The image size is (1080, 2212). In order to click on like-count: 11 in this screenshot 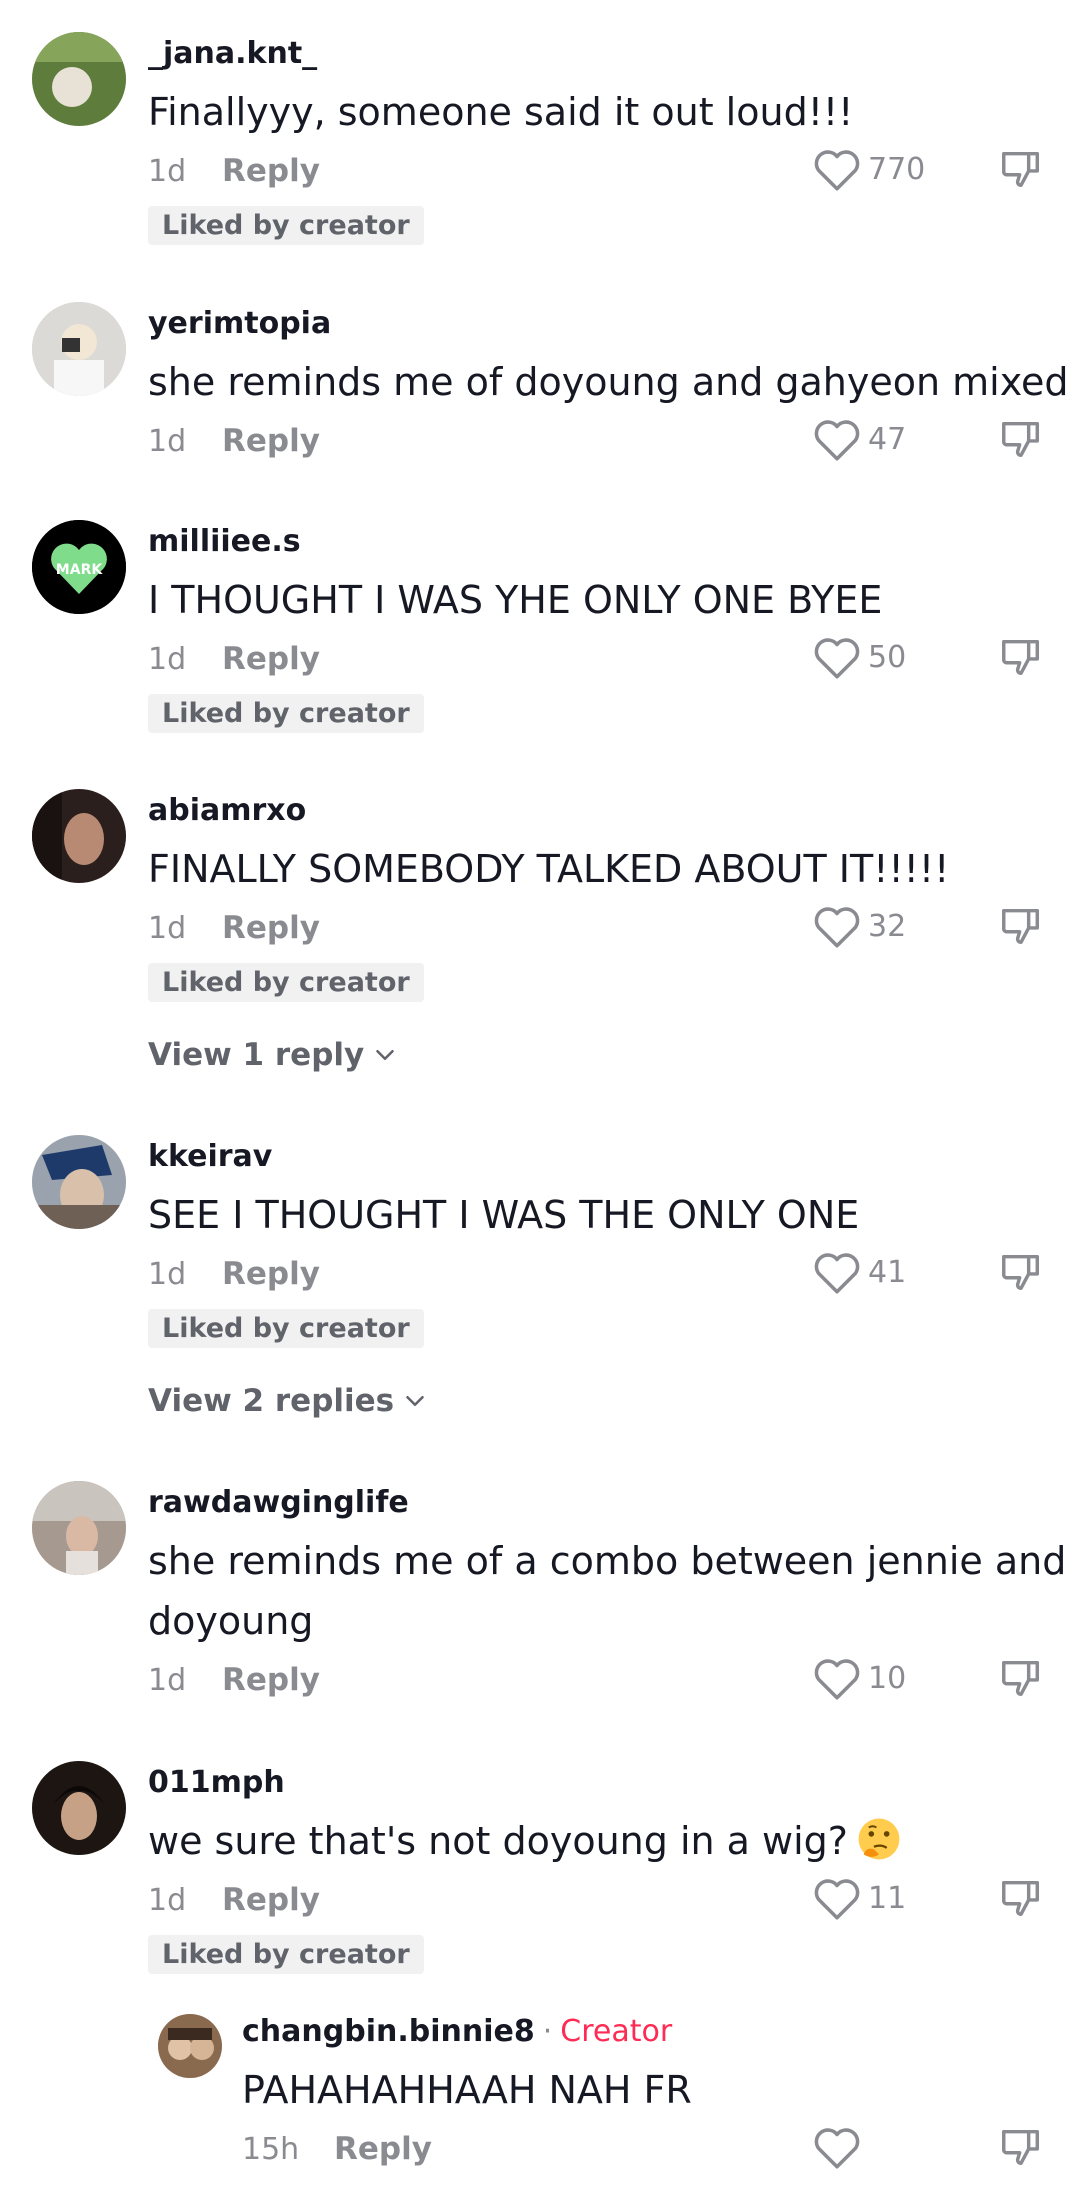, I will do `click(887, 1898)`.